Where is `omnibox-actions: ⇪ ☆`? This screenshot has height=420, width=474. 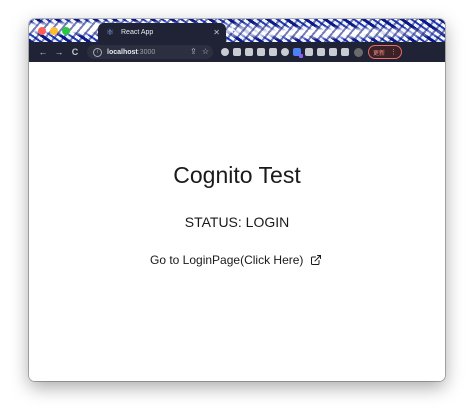 omnibox-actions: ⇪ ☆ is located at coordinates (199, 51).